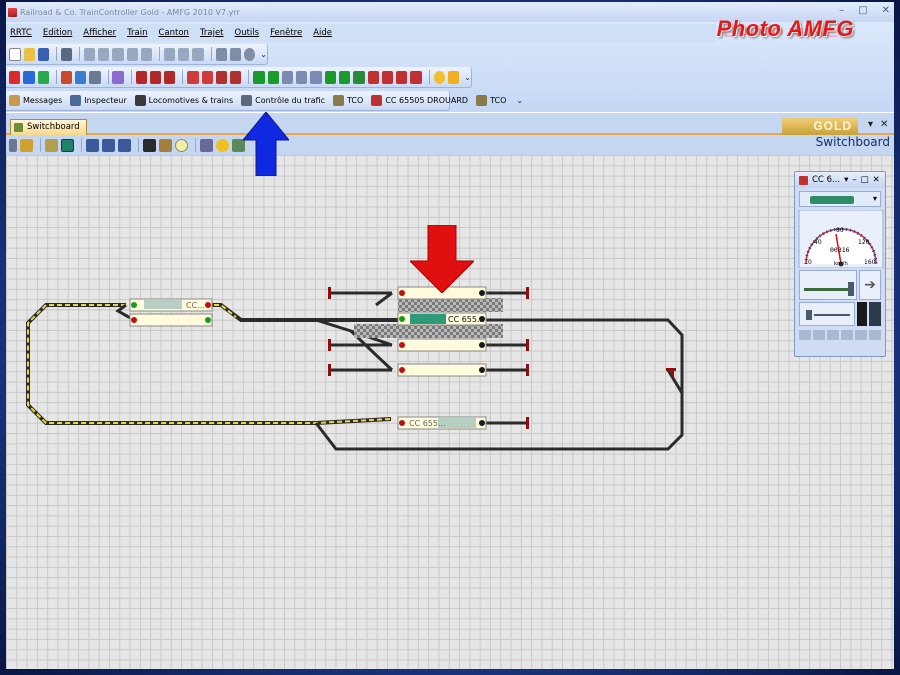 Image resolution: width=900 pixels, height=675 pixels. Describe the element at coordinates (870, 285) in the screenshot. I see `direction-arrow-icon: ➔` at that location.